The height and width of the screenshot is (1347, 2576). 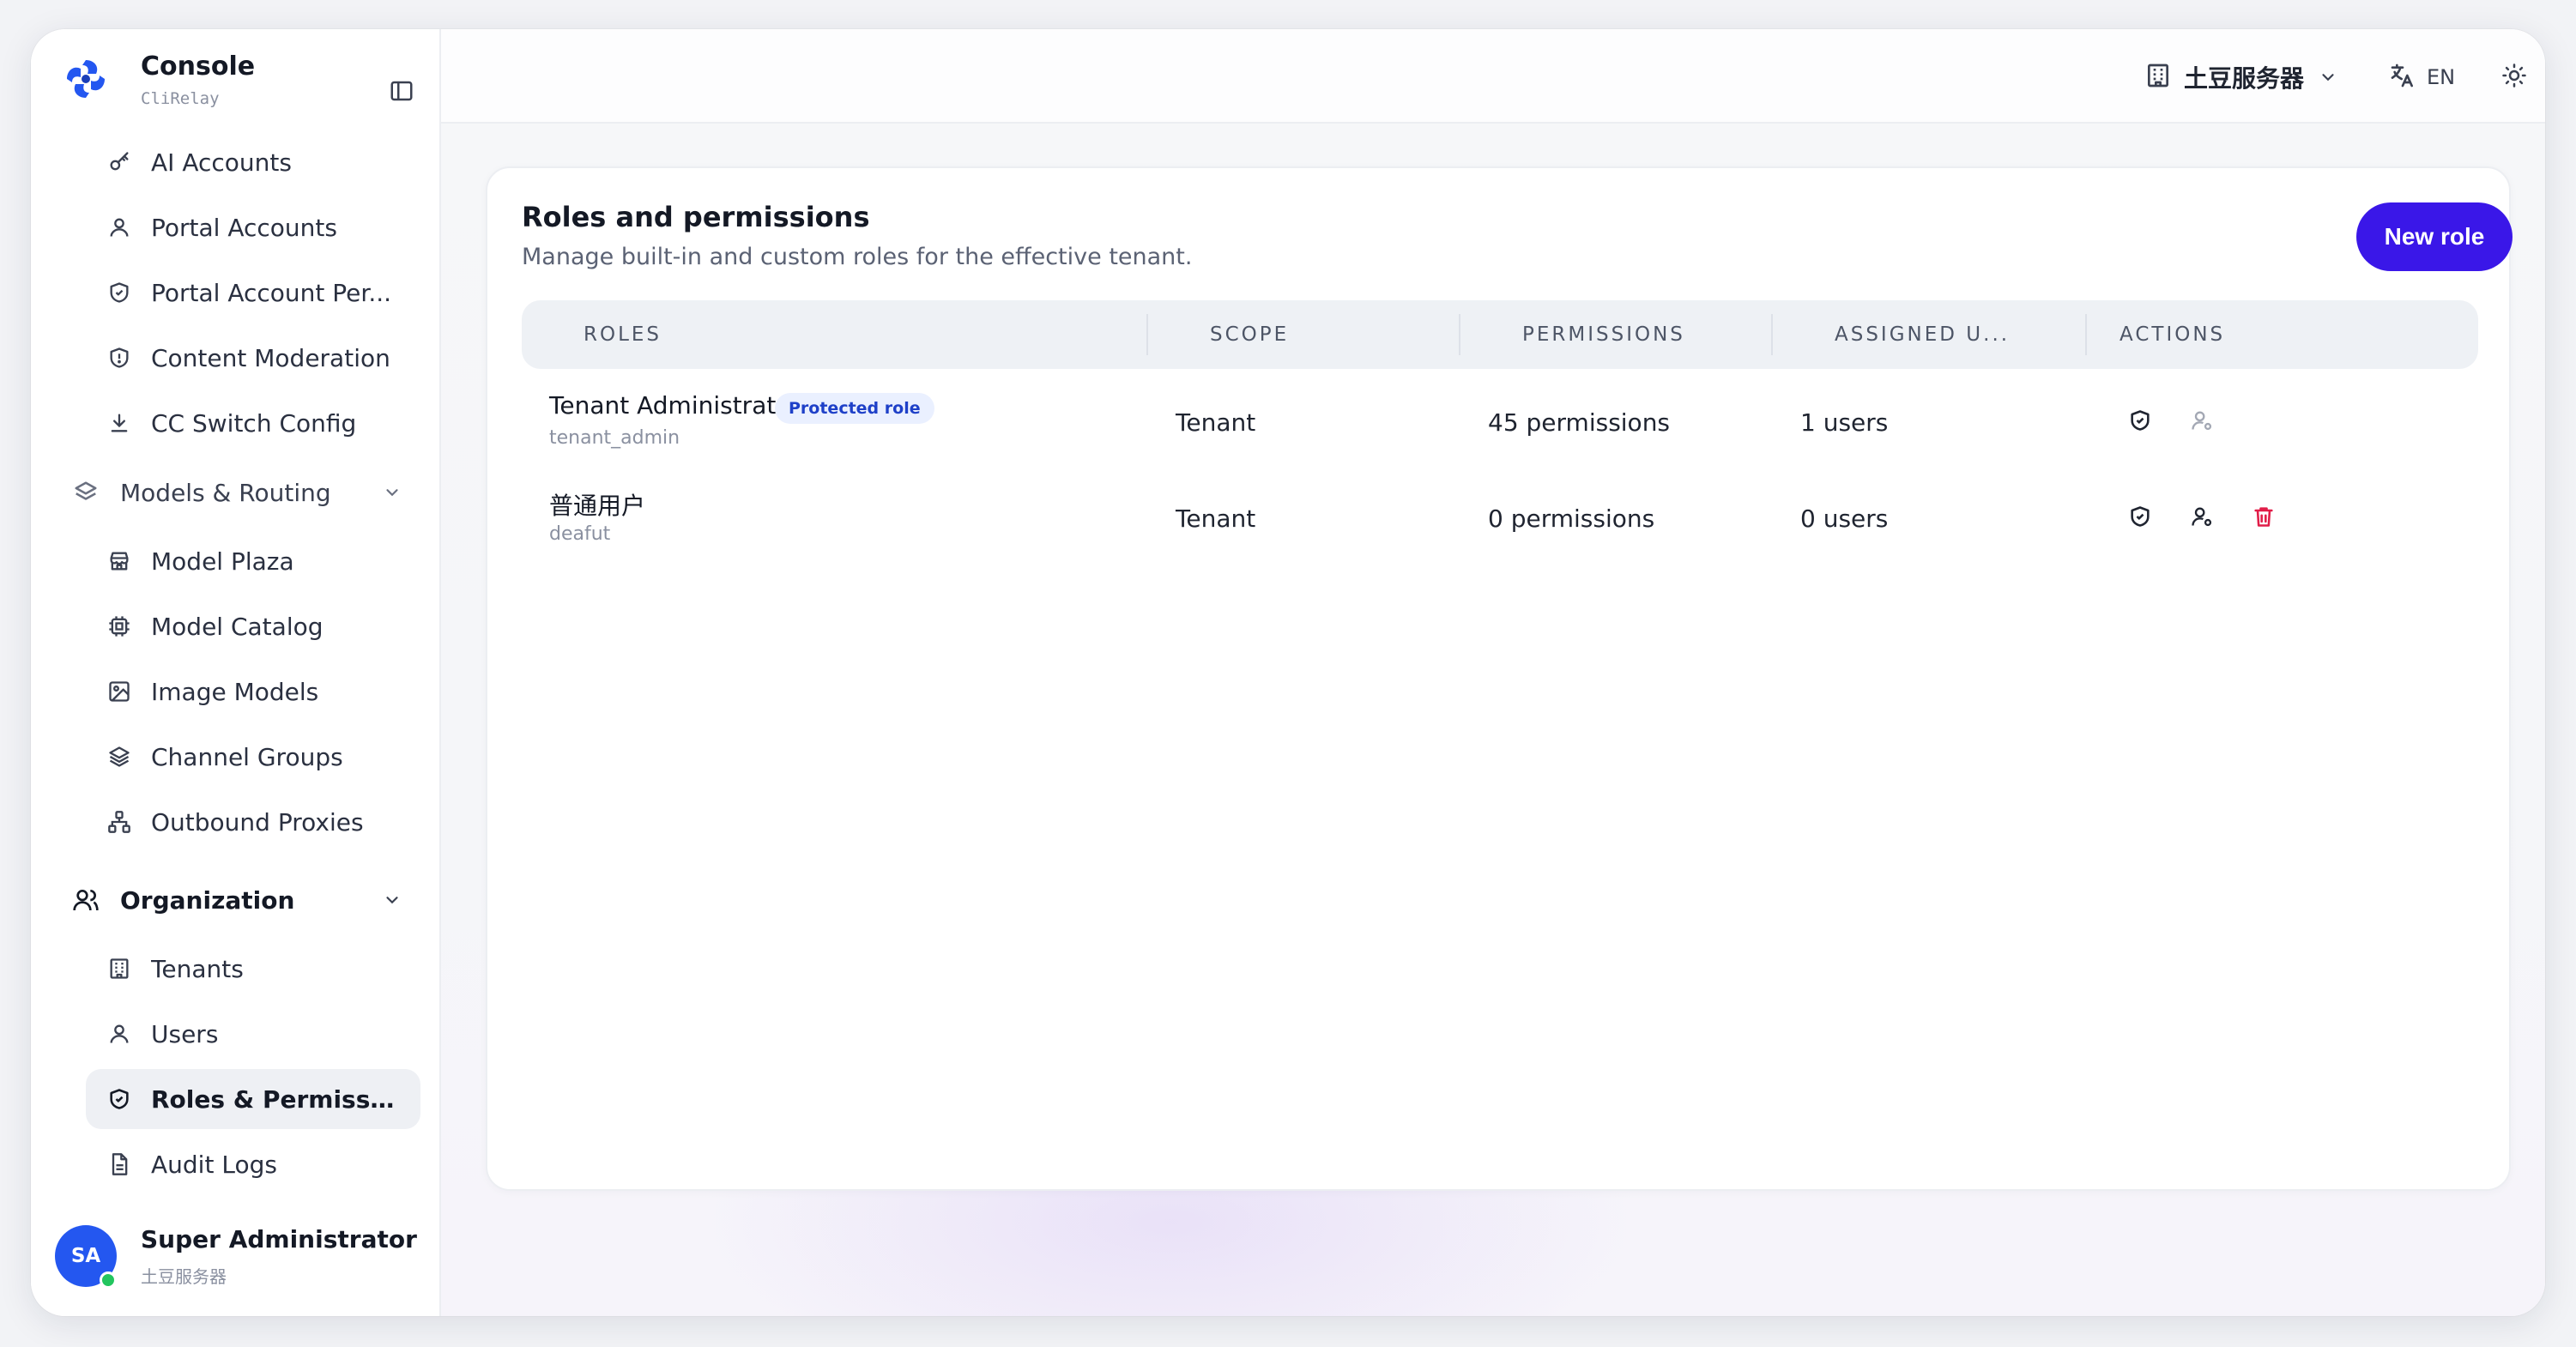 I want to click on network-icon, so click(x=119, y=822).